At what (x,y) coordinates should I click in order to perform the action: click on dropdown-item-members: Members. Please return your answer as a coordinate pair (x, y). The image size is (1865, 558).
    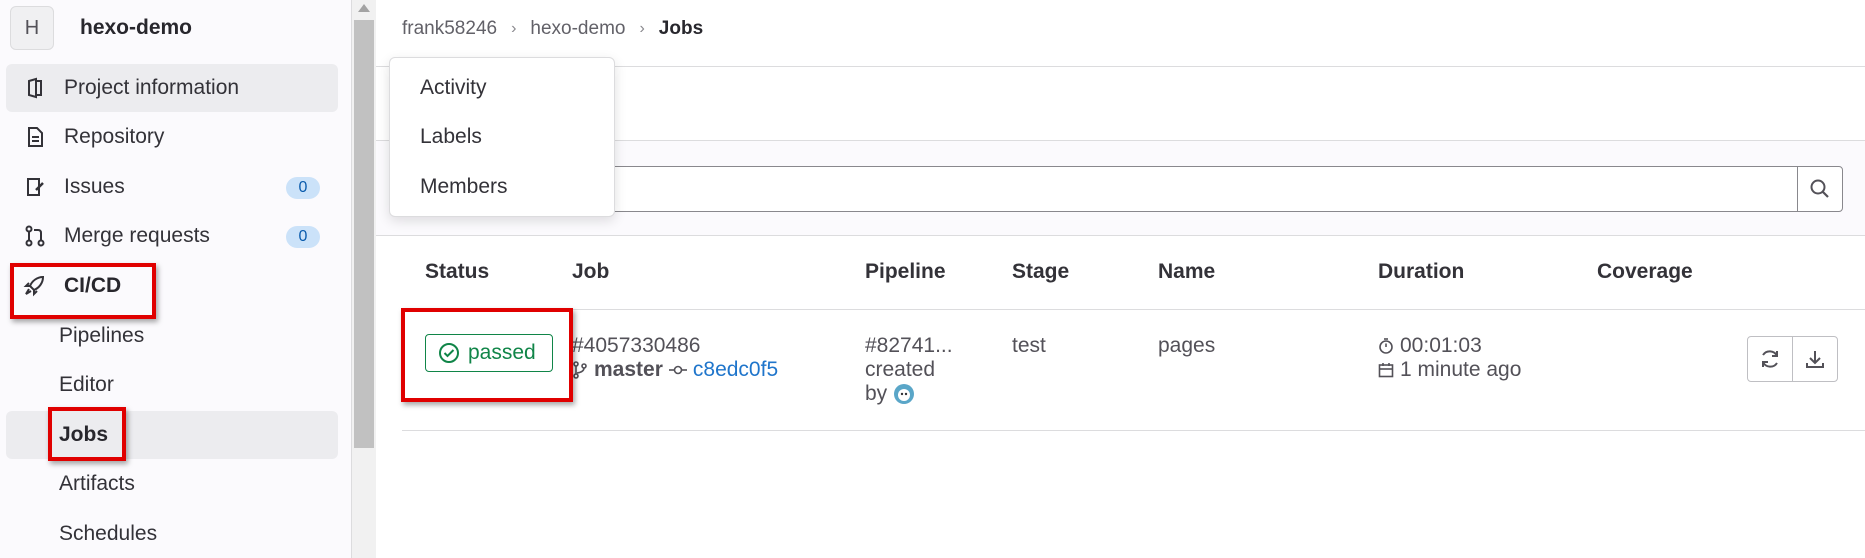
    Looking at the image, I should click on (464, 187).